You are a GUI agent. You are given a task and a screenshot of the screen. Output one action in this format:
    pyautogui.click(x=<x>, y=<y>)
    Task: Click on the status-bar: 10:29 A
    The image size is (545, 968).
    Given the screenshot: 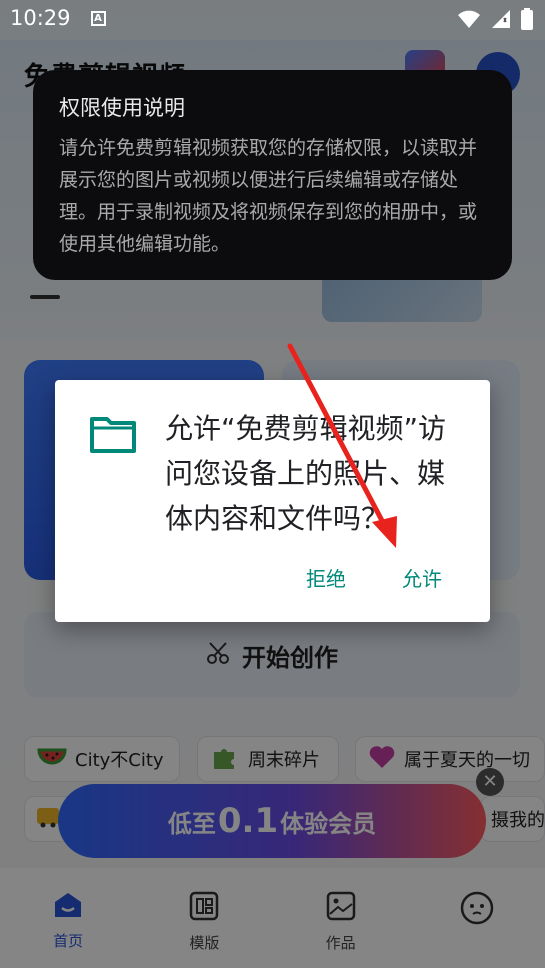 What is the action you would take?
    pyautogui.click(x=272, y=18)
    